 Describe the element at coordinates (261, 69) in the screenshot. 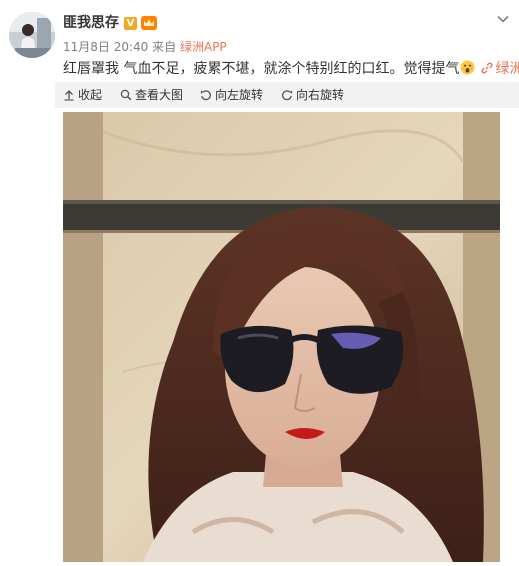

I see `post-body: 红唇罩我 气血不足，疲累不堪，就涂个特别红的口红。觉得提气` at that location.